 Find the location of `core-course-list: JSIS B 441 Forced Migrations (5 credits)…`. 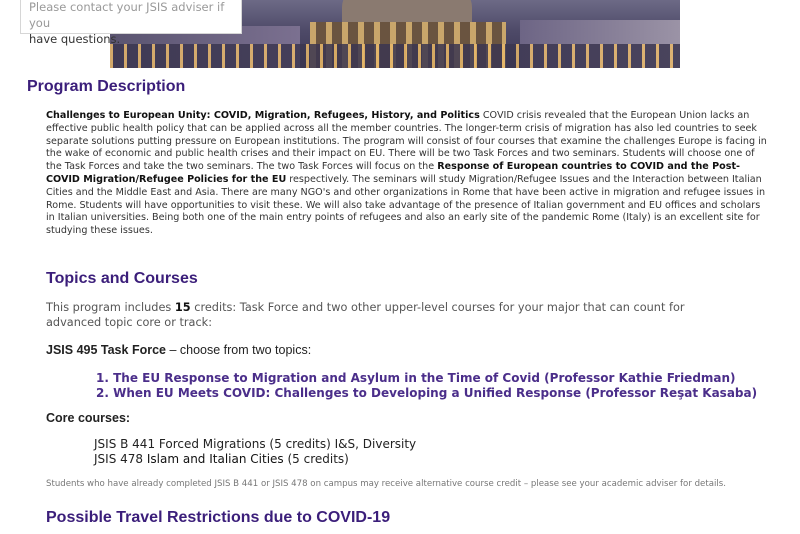

core-course-list: JSIS B 441 Forced Migrations (5 credits)… is located at coordinates (255, 452).